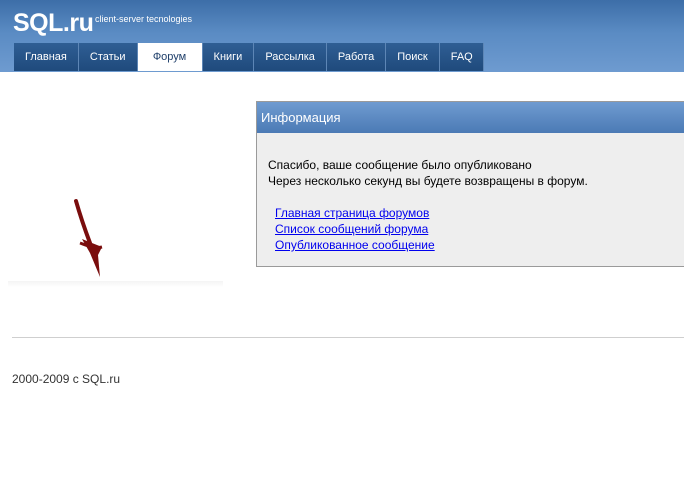 This screenshot has width=684, height=492. I want to click on site-tagline: client-server tecnologies, so click(144, 19).